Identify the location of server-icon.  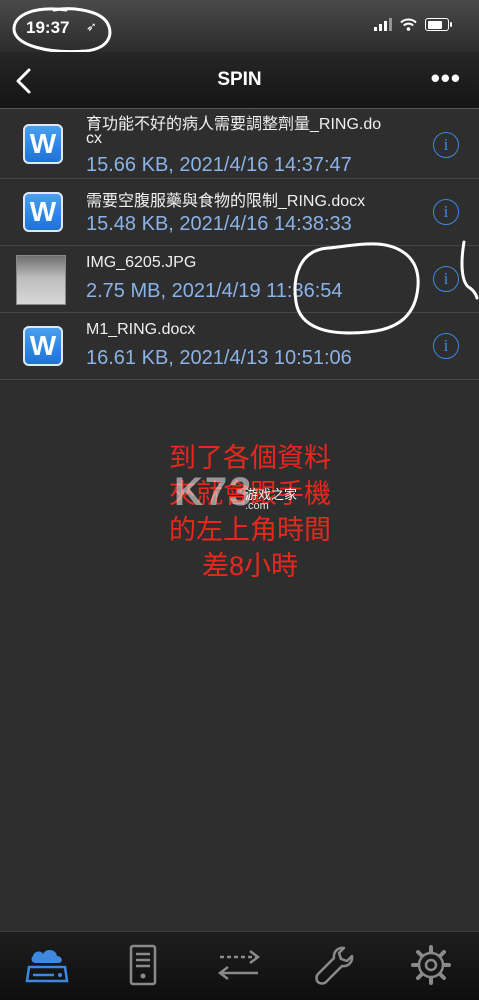
(143, 965).